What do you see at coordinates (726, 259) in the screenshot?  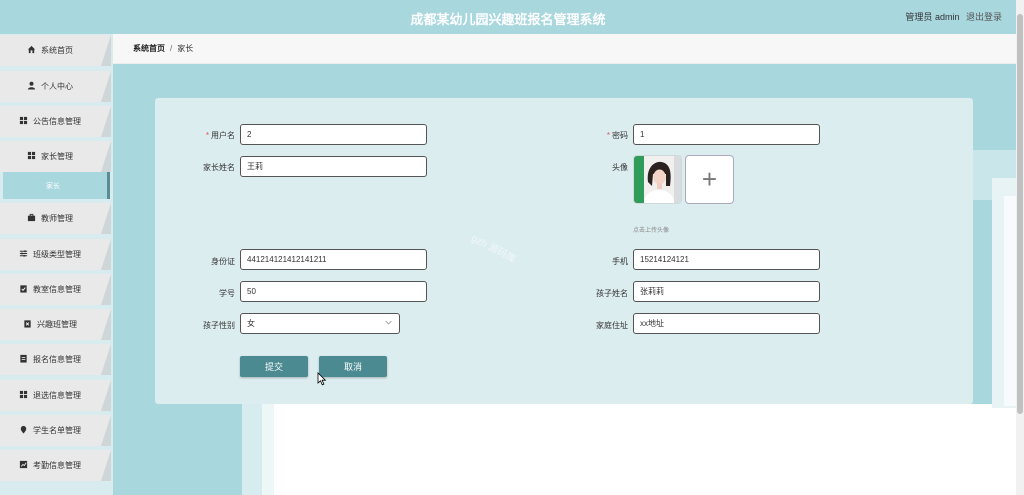 I see `phone-input: 15214124121` at bounding box center [726, 259].